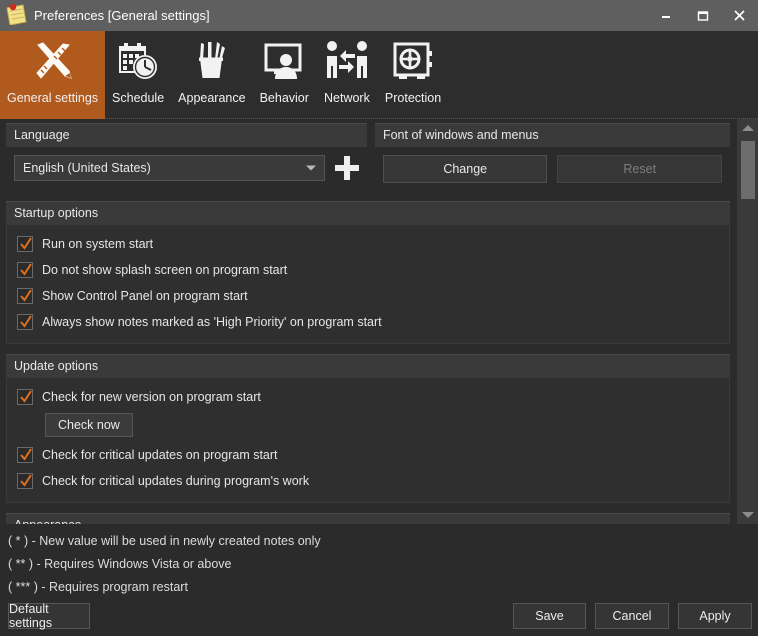  What do you see at coordinates (382, 426) in the screenshot?
I see `check-now-wrapper: Check now` at bounding box center [382, 426].